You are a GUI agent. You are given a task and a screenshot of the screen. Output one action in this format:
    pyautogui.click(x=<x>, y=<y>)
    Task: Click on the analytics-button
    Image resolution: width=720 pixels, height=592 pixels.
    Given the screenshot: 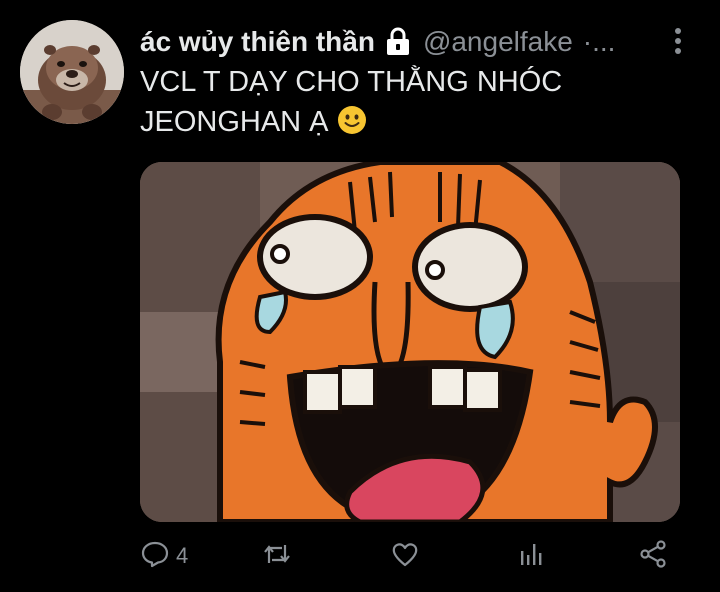 What is the action you would take?
    pyautogui.click(x=531, y=556)
    